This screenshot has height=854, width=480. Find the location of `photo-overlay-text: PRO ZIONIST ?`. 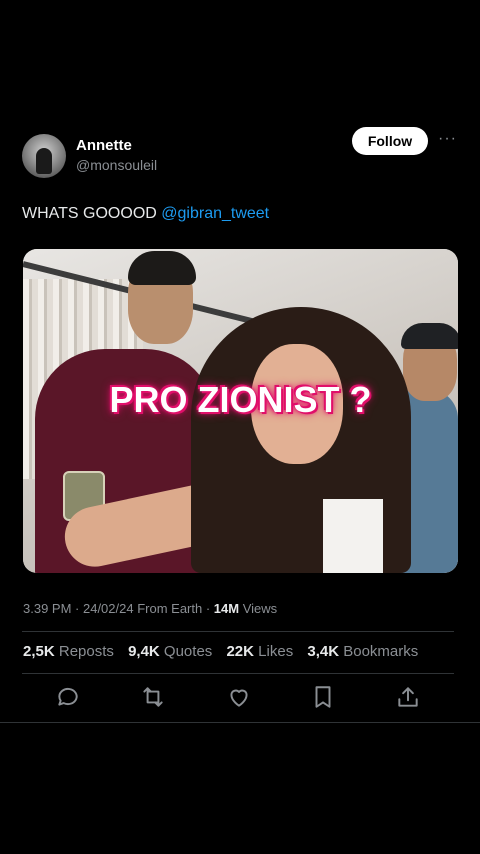

photo-overlay-text: PRO ZIONIST ? is located at coordinates (240, 399).